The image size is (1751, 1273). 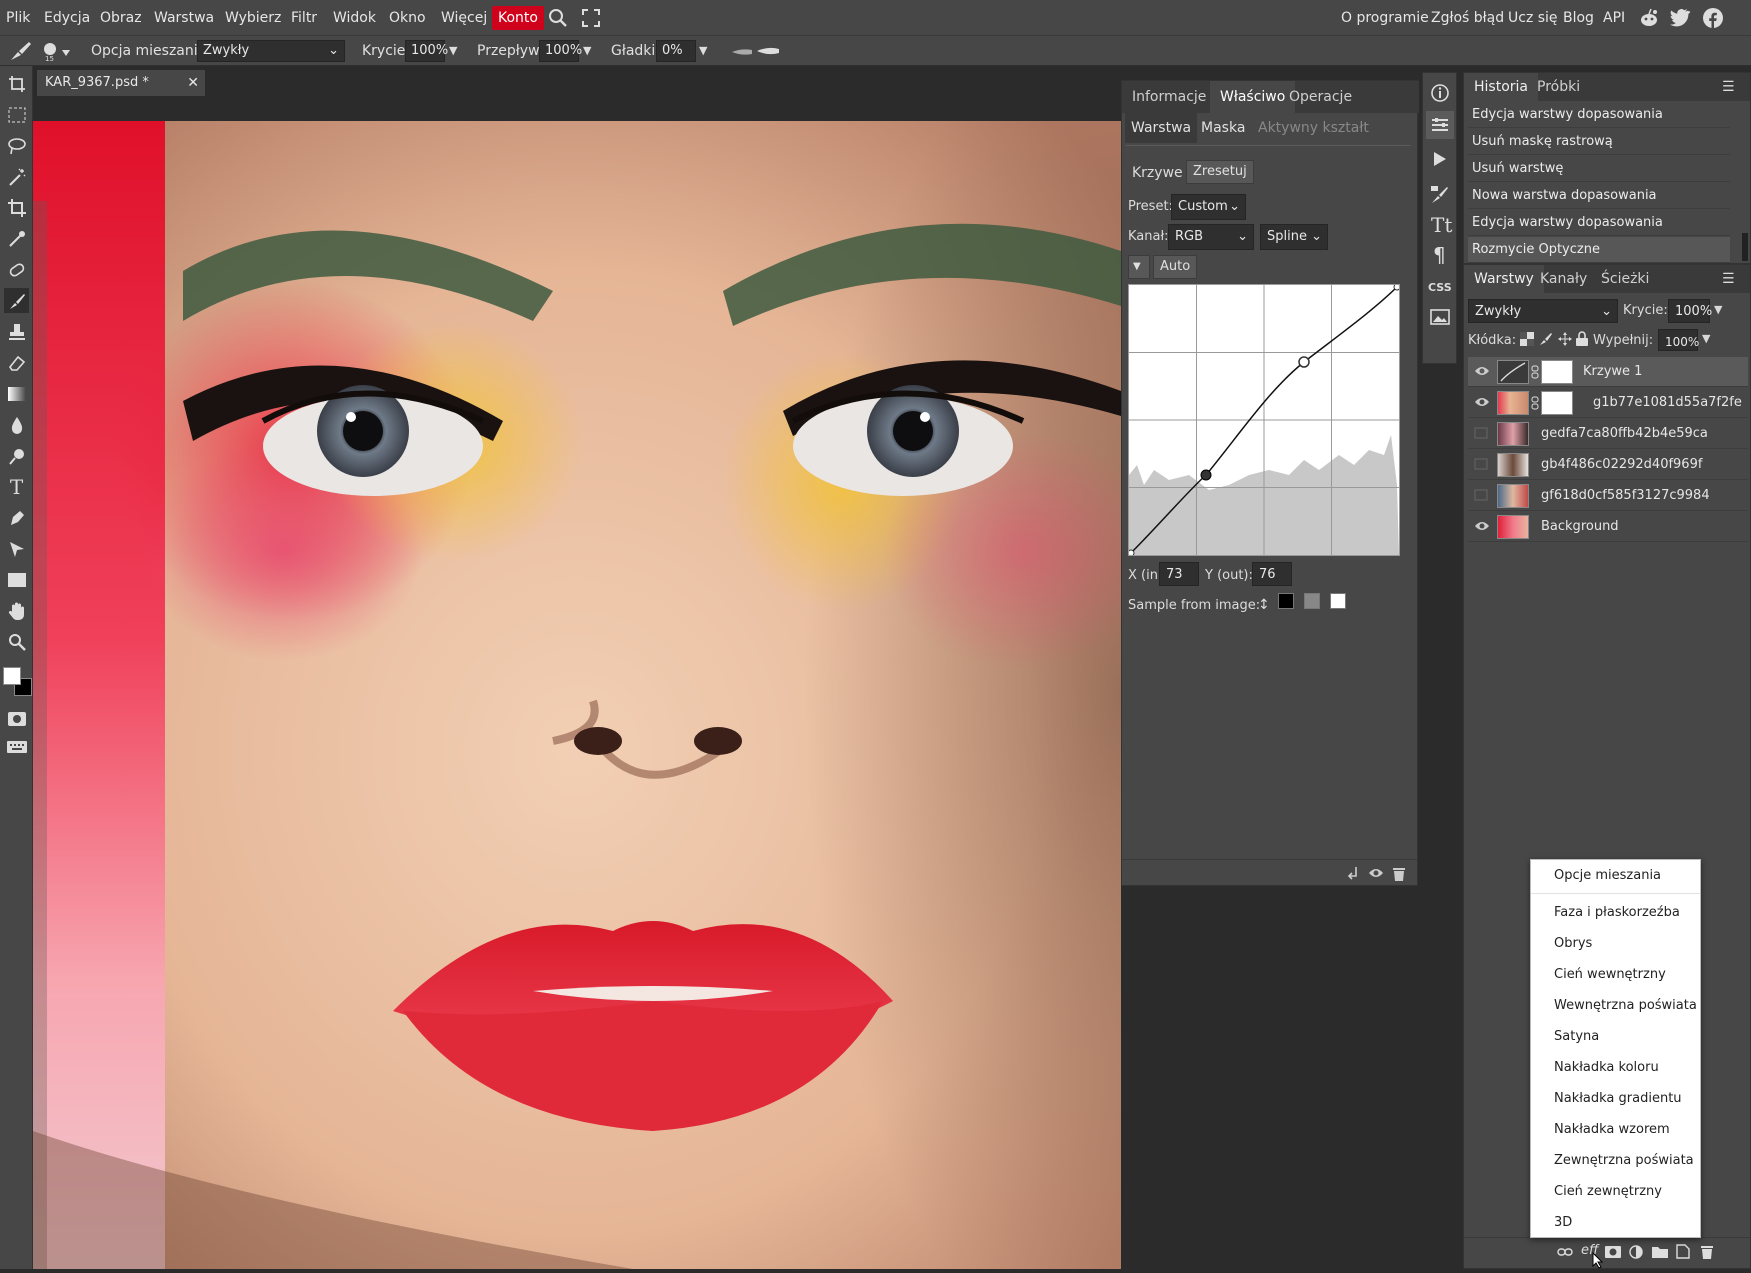 What do you see at coordinates (16, 83) in the screenshot?
I see `artboard-icon` at bounding box center [16, 83].